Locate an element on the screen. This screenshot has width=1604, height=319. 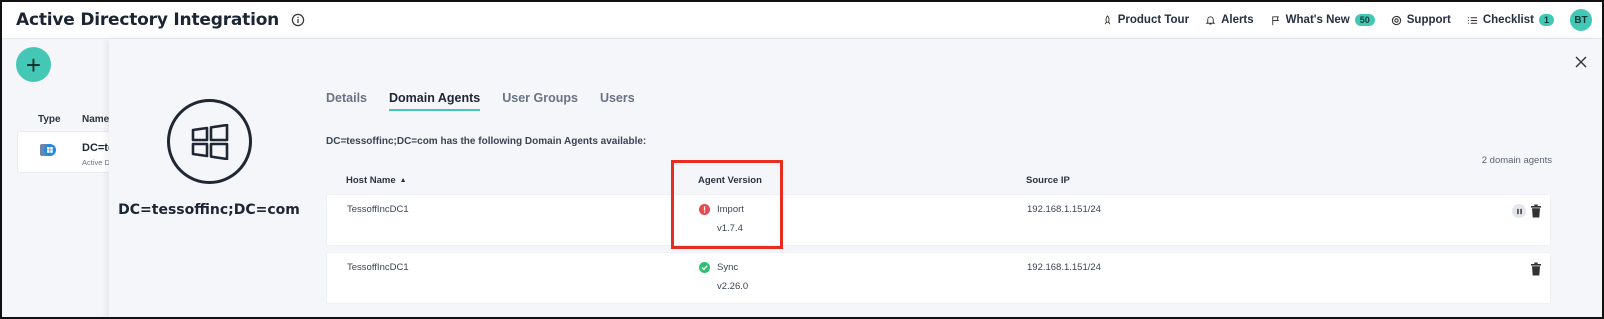
tab-user-groups: User Groups is located at coordinates (540, 101).